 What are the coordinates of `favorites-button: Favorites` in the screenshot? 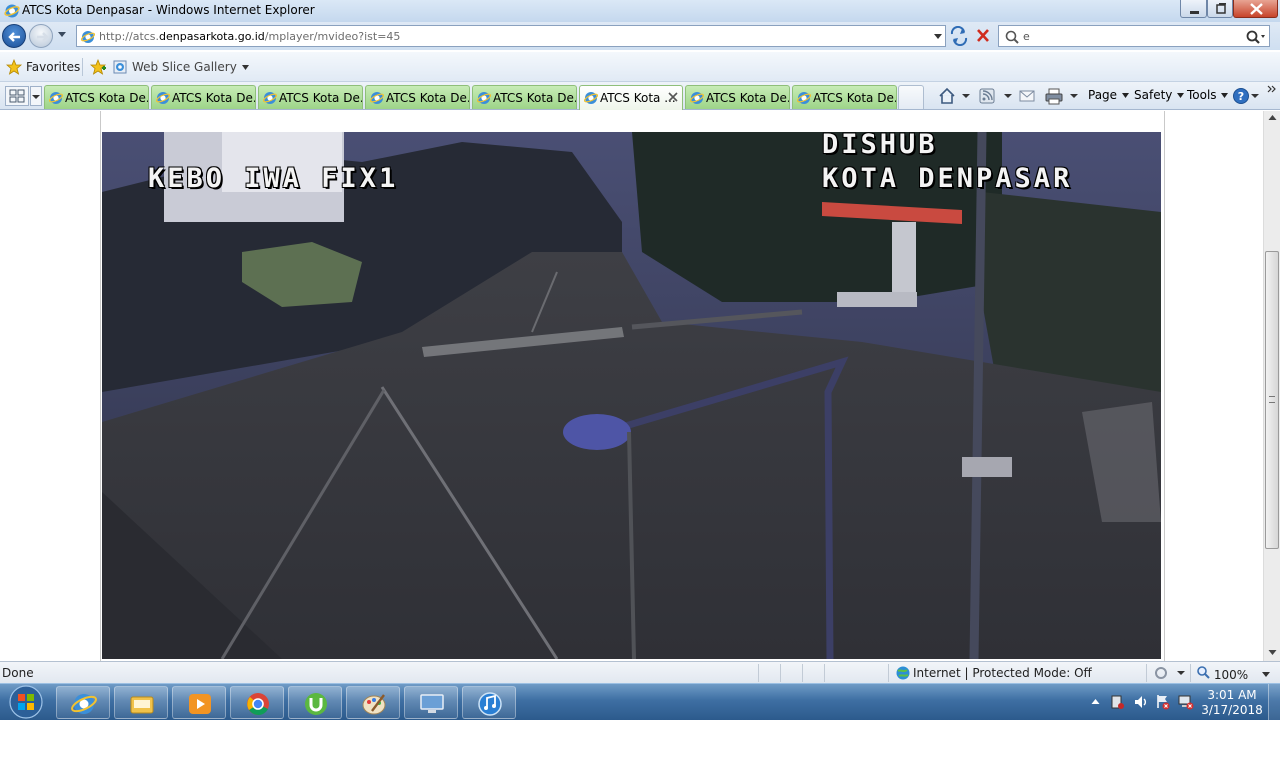 It's located at (42, 68).